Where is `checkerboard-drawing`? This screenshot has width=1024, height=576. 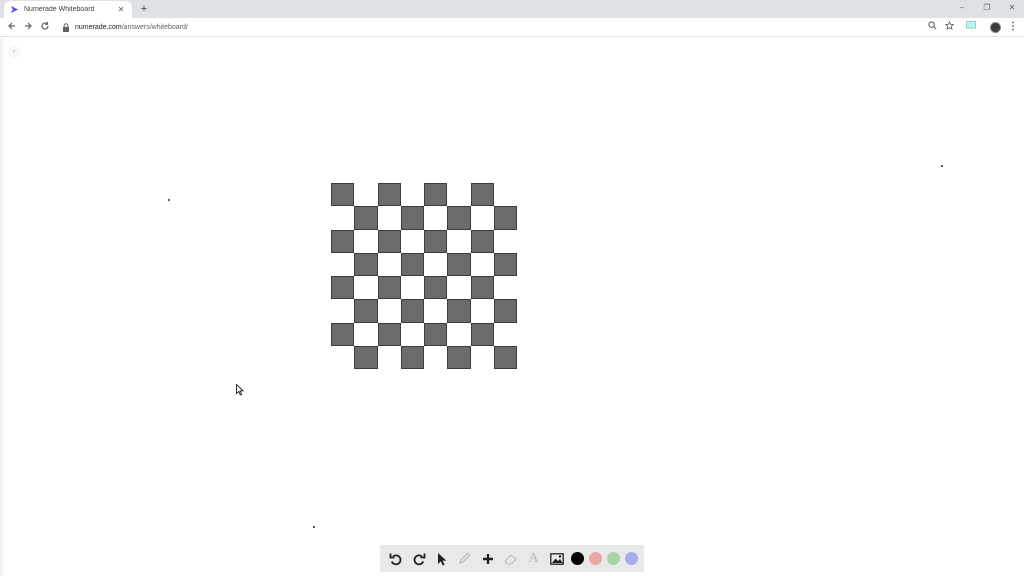
checkerboard-drawing is located at coordinates (424, 276).